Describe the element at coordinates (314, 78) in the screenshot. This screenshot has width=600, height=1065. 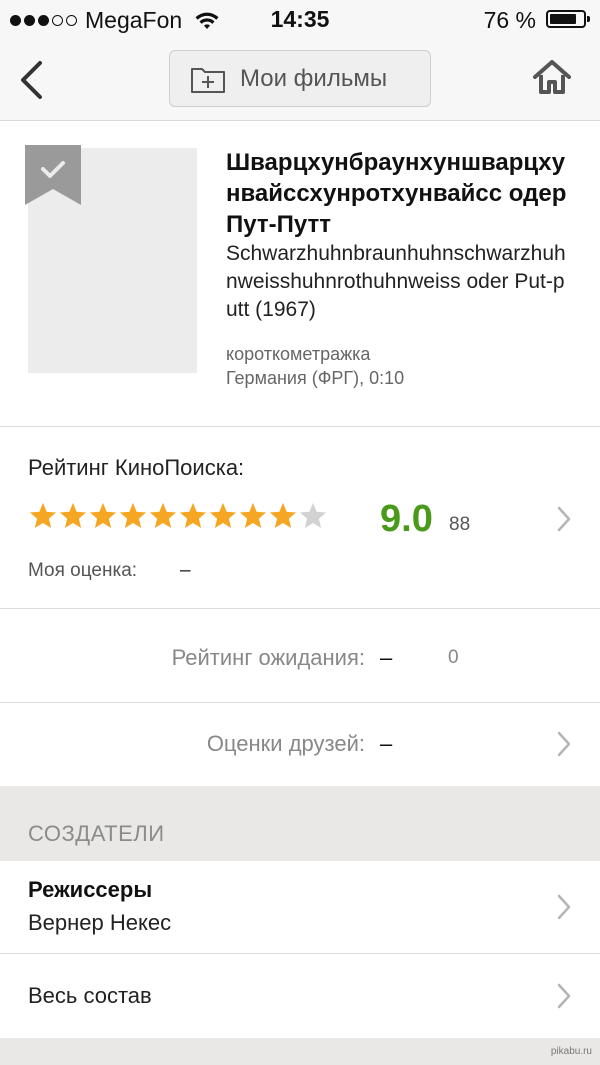
I see `my-films-label: Мои фильмы` at that location.